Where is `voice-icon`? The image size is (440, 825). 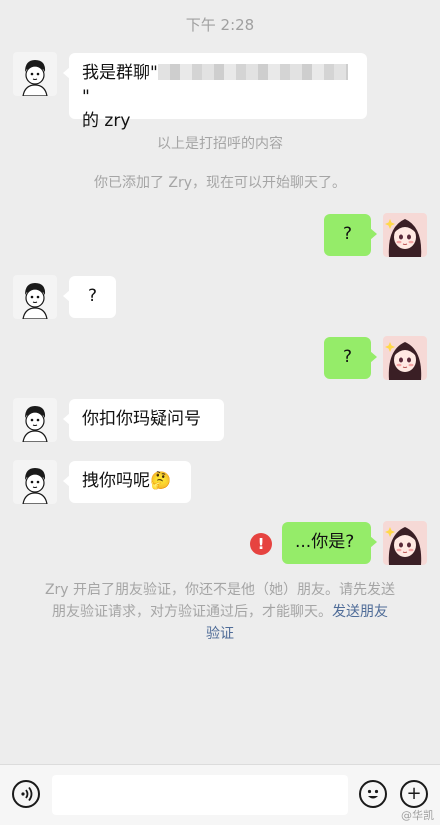 voice-icon is located at coordinates (26, 794).